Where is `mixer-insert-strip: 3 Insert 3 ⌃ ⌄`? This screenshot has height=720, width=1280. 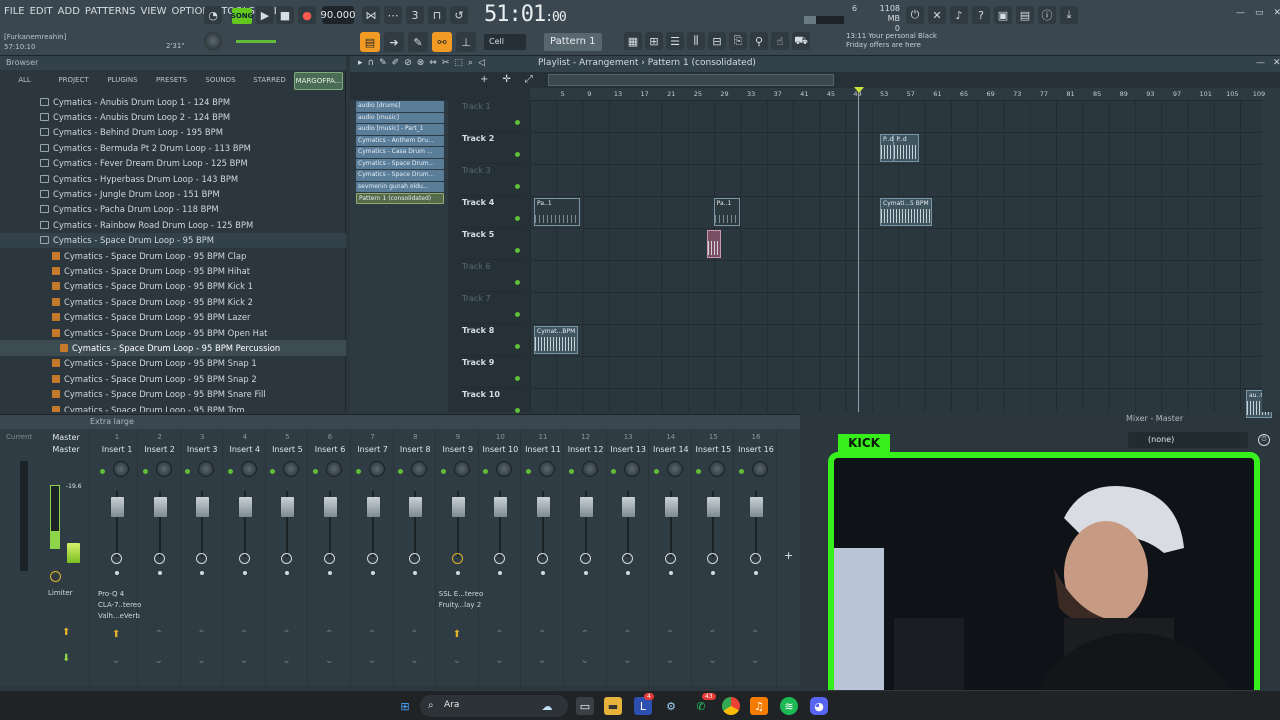
mixer-insert-strip: 3 Insert 3 ⌃ ⌄ is located at coordinates (202, 559).